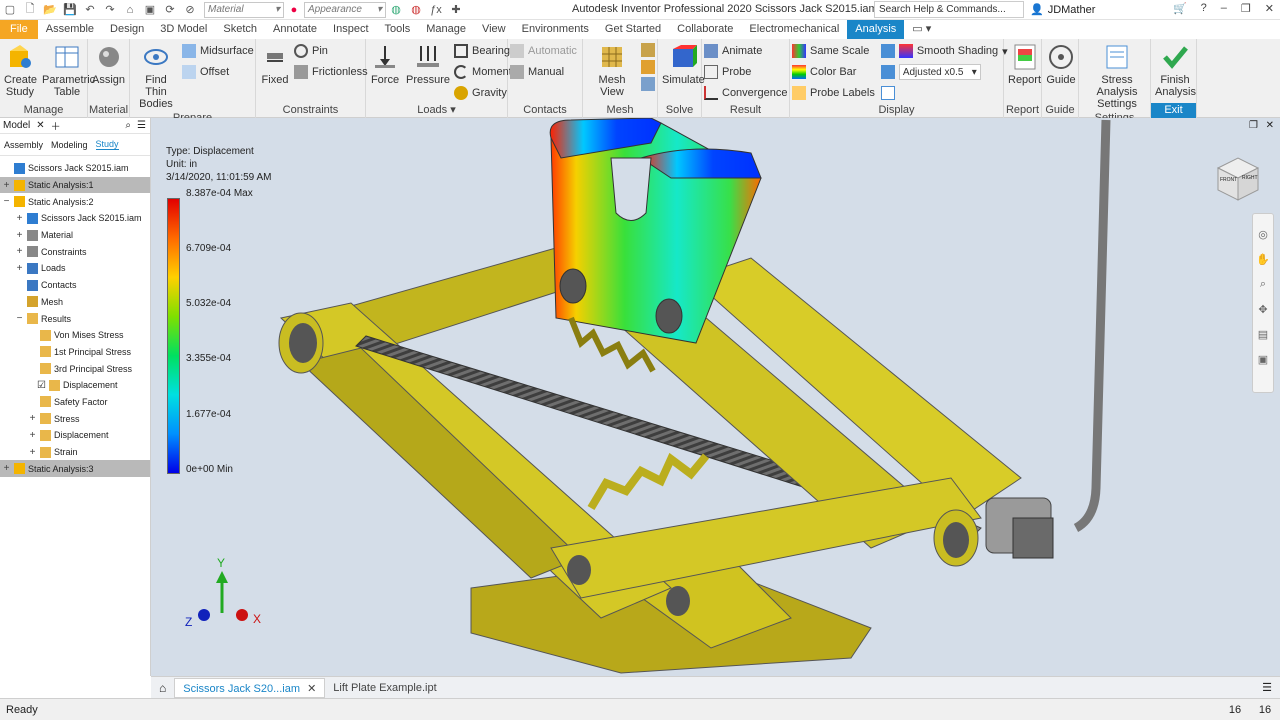 This screenshot has width=1280, height=720. I want to click on tree-node: + Constraints, so click(75, 251).